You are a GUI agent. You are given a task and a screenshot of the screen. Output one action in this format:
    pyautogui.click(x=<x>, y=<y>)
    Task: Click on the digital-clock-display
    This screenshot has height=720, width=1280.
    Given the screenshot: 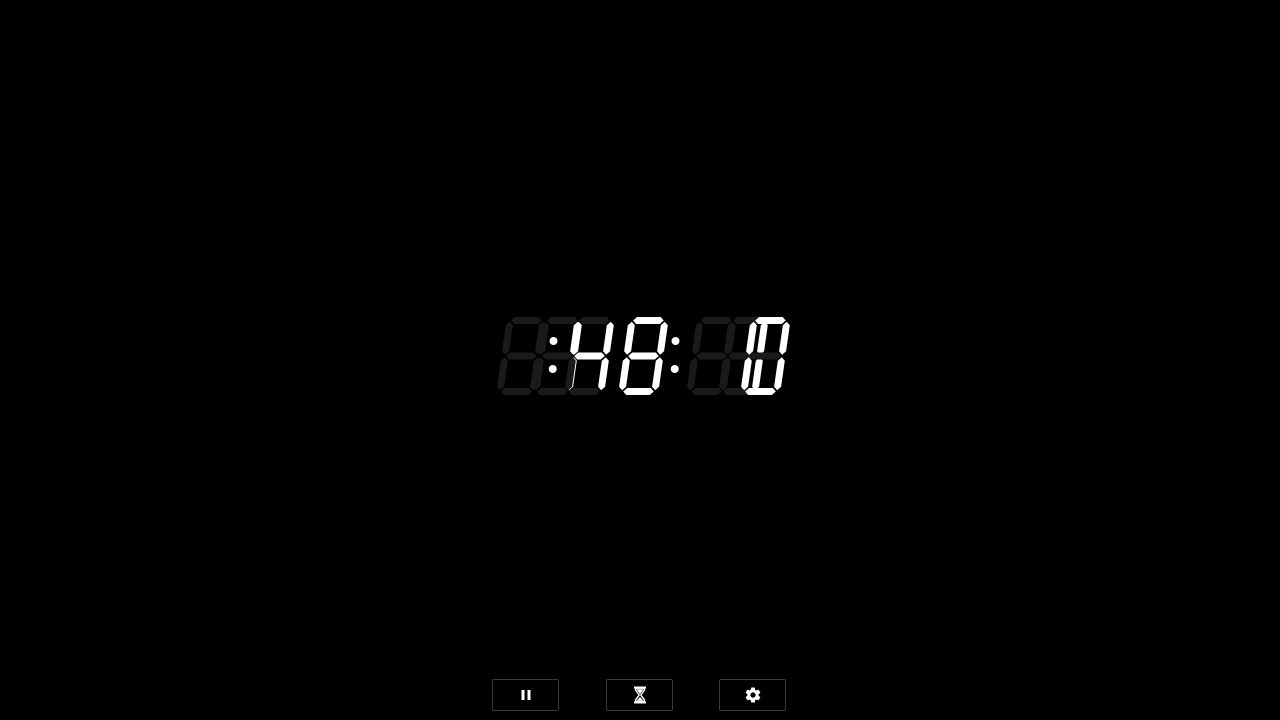 What is the action you would take?
    pyautogui.click(x=643, y=356)
    